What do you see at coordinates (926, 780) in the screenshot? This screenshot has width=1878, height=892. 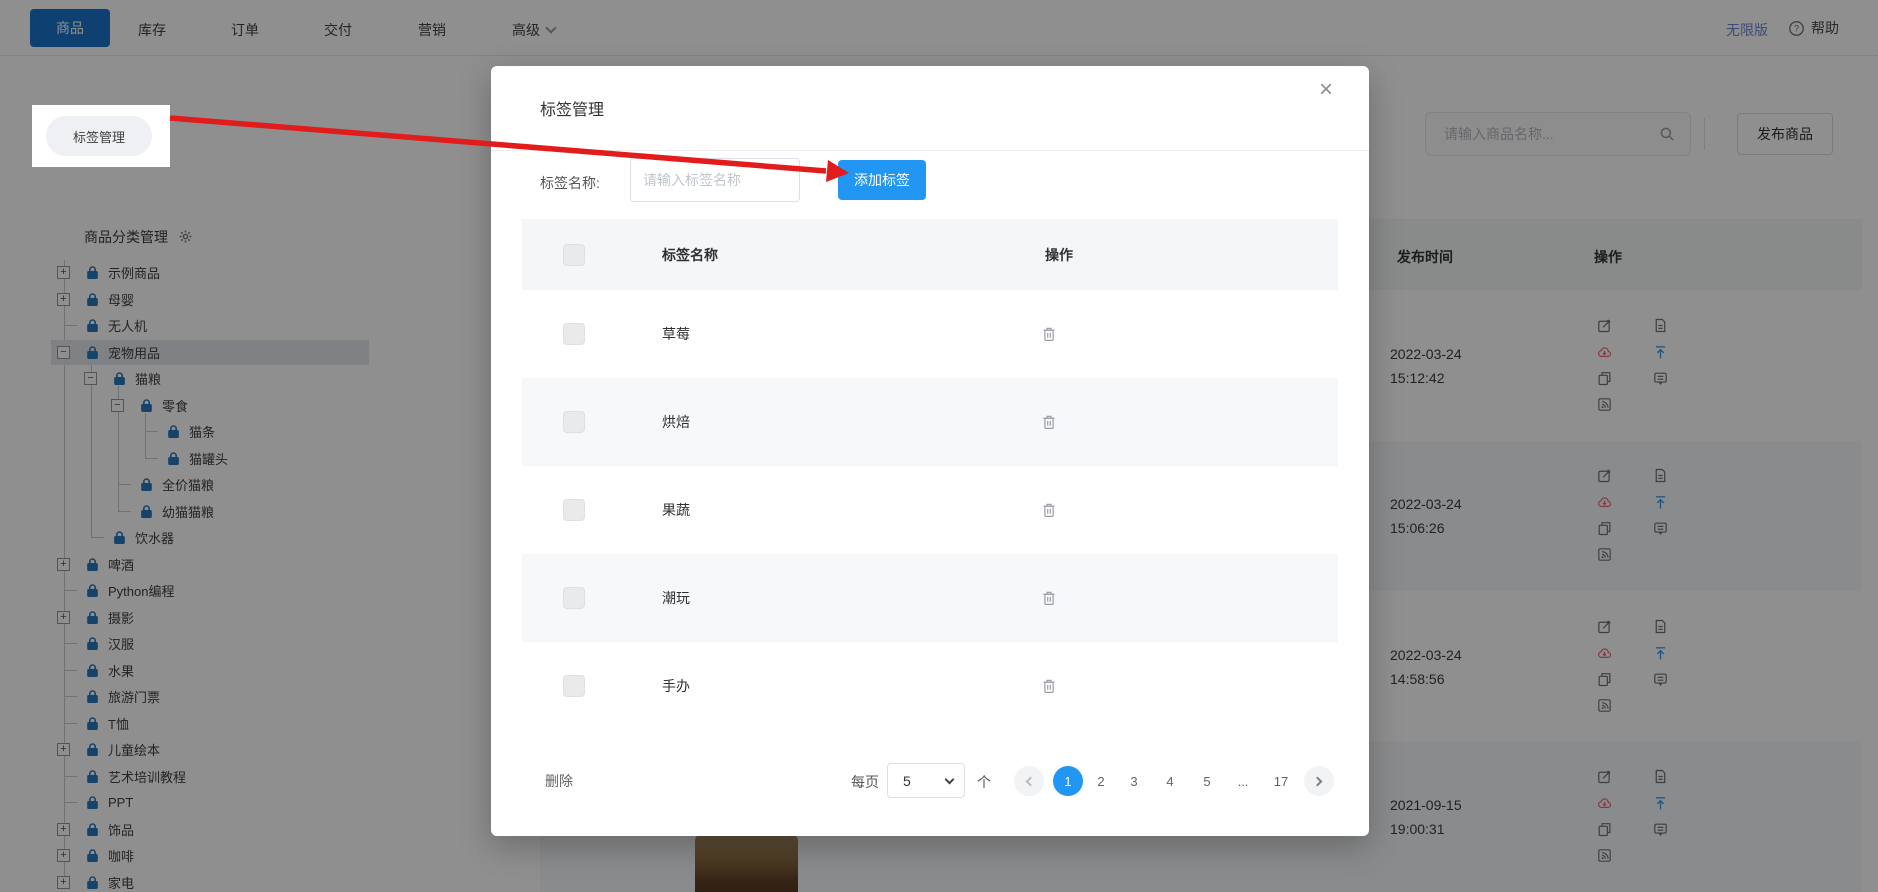 I see `per-page-select: 5` at bounding box center [926, 780].